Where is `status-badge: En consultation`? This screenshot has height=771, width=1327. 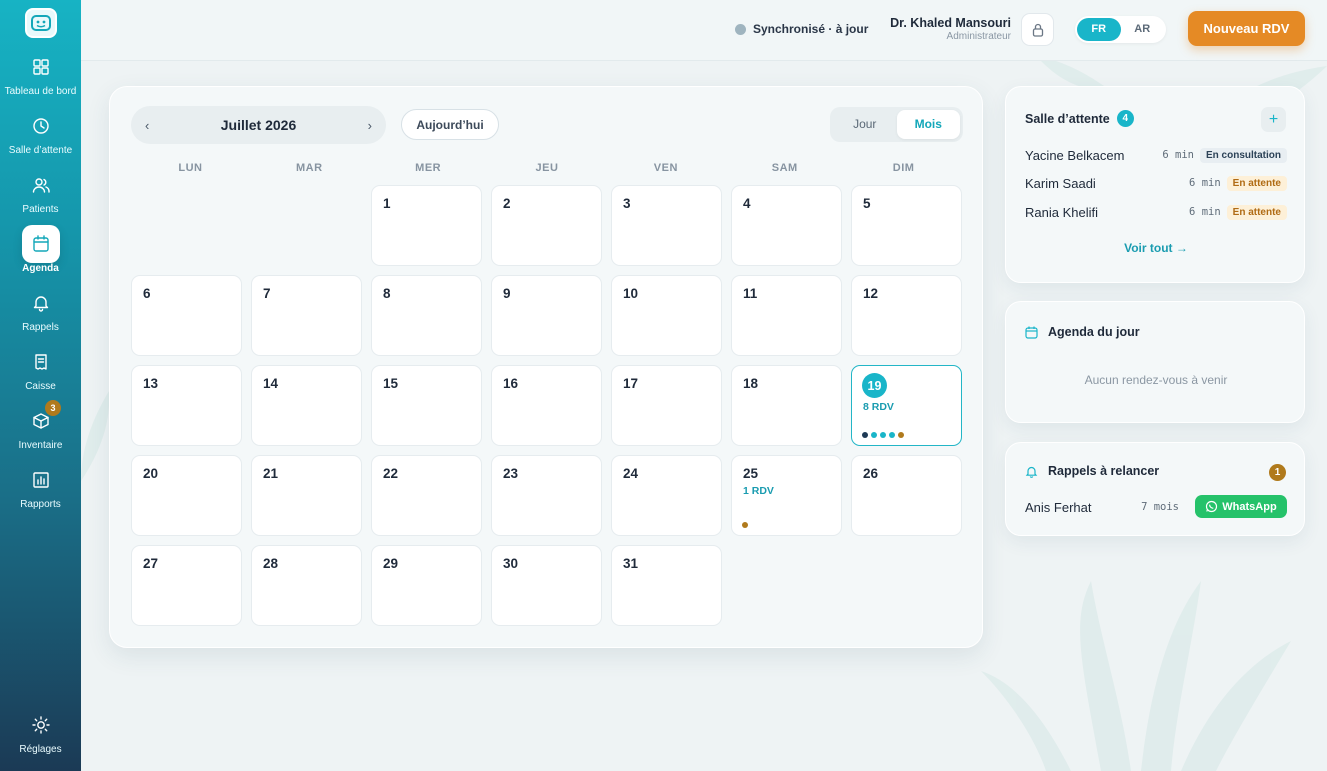 status-badge: En consultation is located at coordinates (1243, 155).